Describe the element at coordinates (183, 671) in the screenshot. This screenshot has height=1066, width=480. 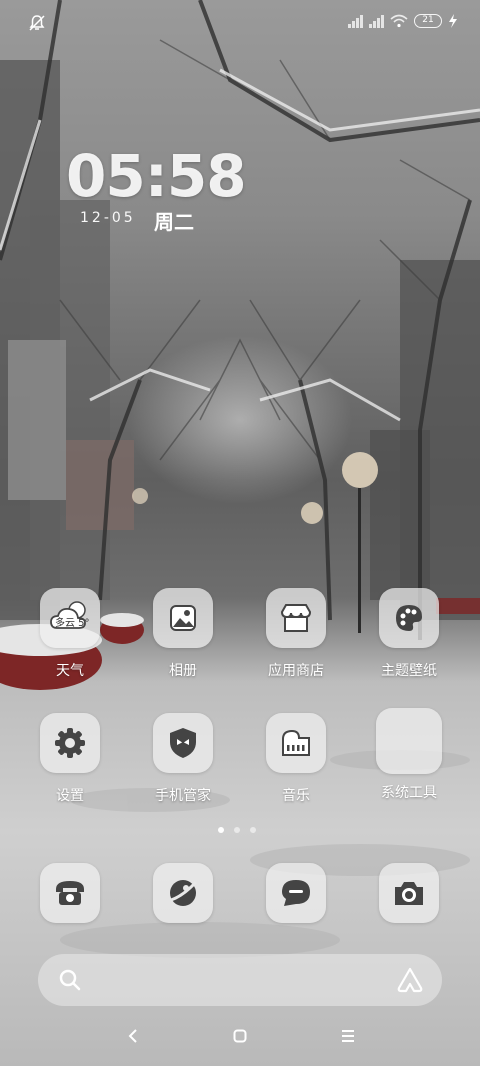
I see `app-label: 相册` at that location.